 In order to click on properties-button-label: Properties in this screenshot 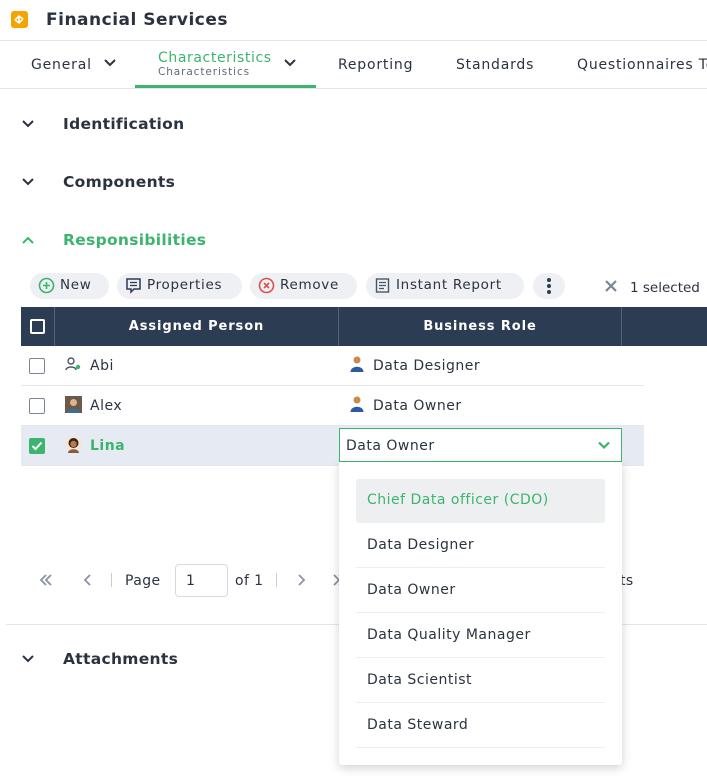, I will do `click(185, 285)`.